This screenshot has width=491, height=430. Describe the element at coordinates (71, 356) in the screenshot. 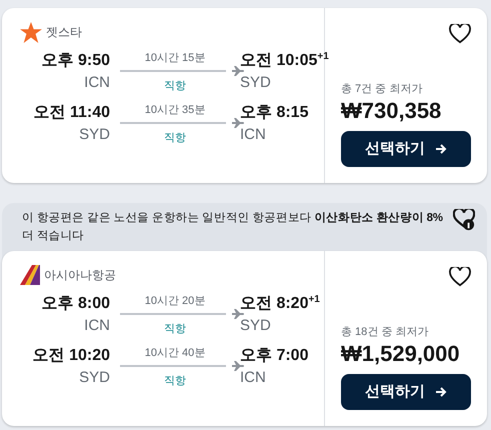

I see `departure-time: 오전 10:20` at that location.